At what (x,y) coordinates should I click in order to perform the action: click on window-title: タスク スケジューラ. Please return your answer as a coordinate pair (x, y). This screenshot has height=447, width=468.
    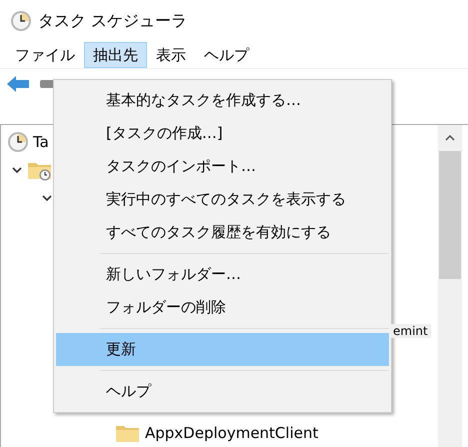
    Looking at the image, I should click on (113, 21).